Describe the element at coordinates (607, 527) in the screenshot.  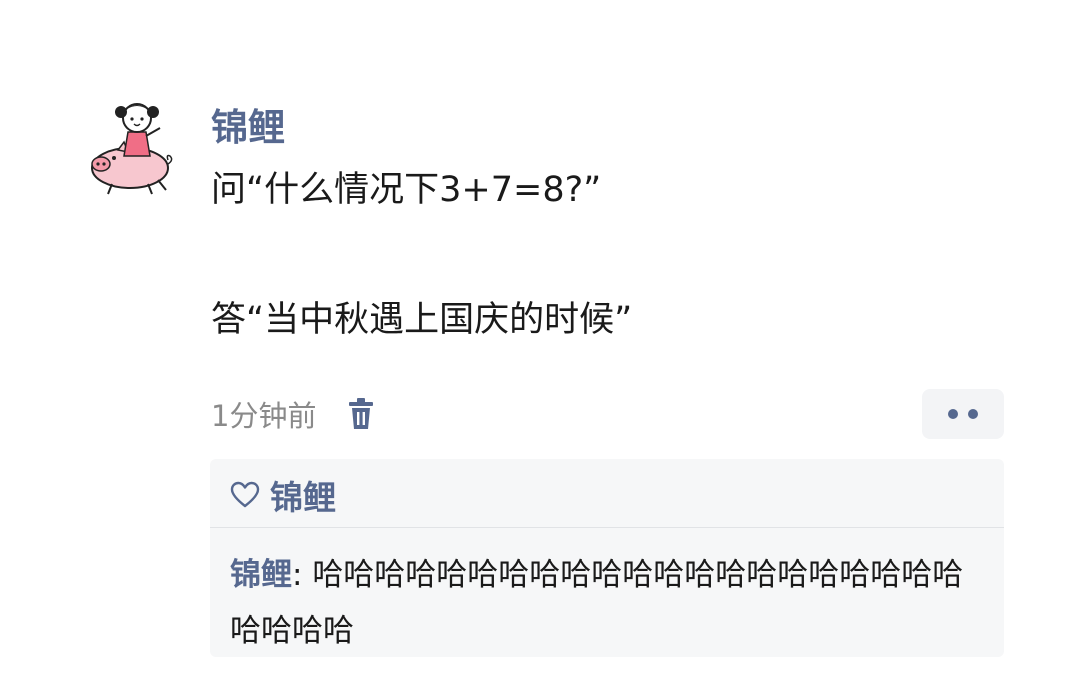
I see `likes-comments-divider` at that location.